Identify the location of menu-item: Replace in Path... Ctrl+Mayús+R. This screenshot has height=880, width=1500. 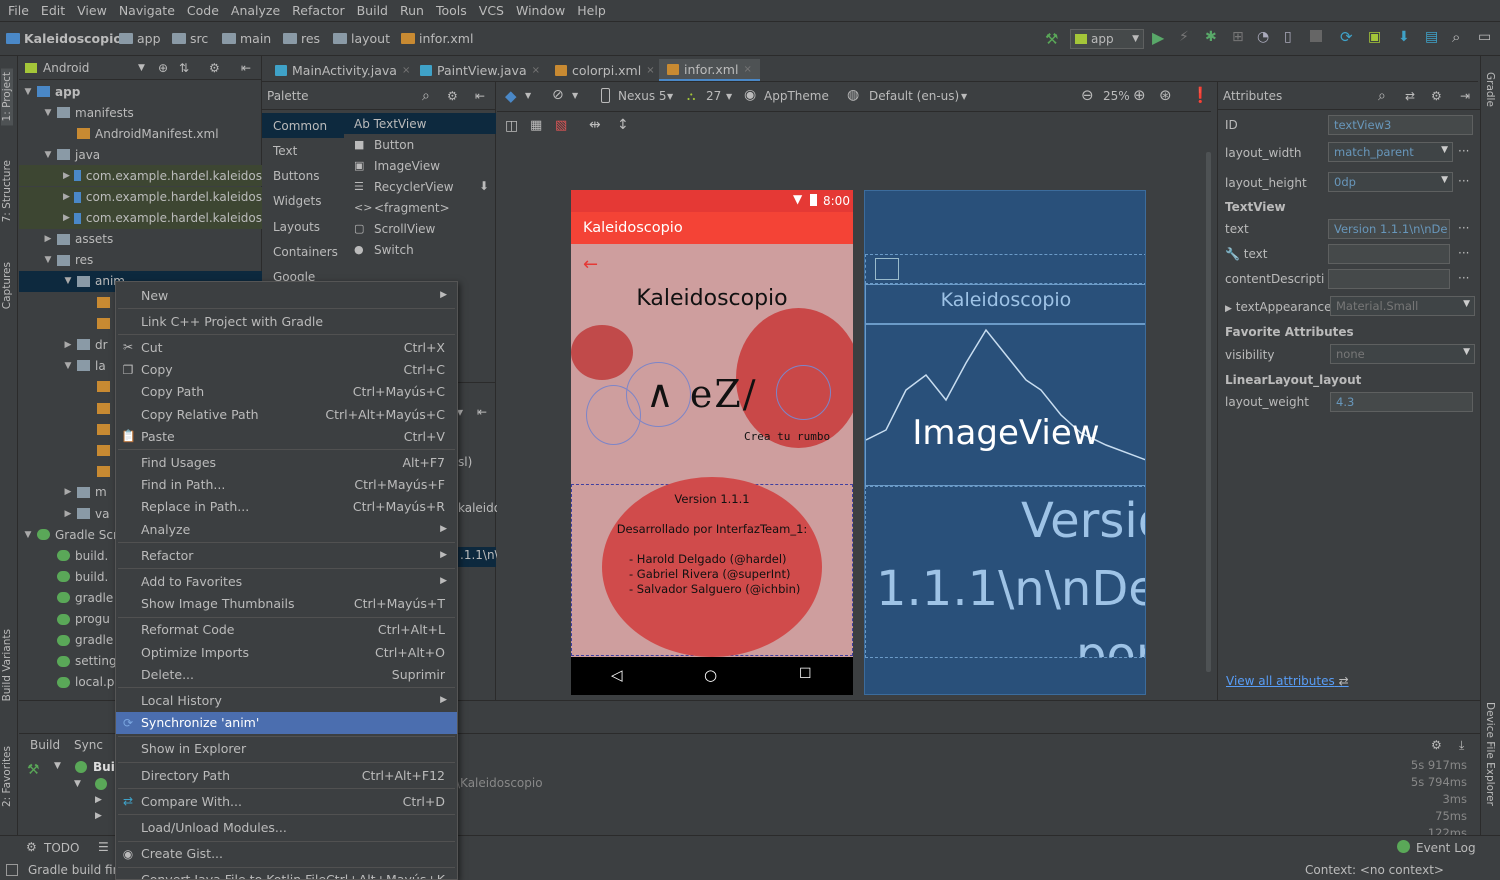
(286, 507).